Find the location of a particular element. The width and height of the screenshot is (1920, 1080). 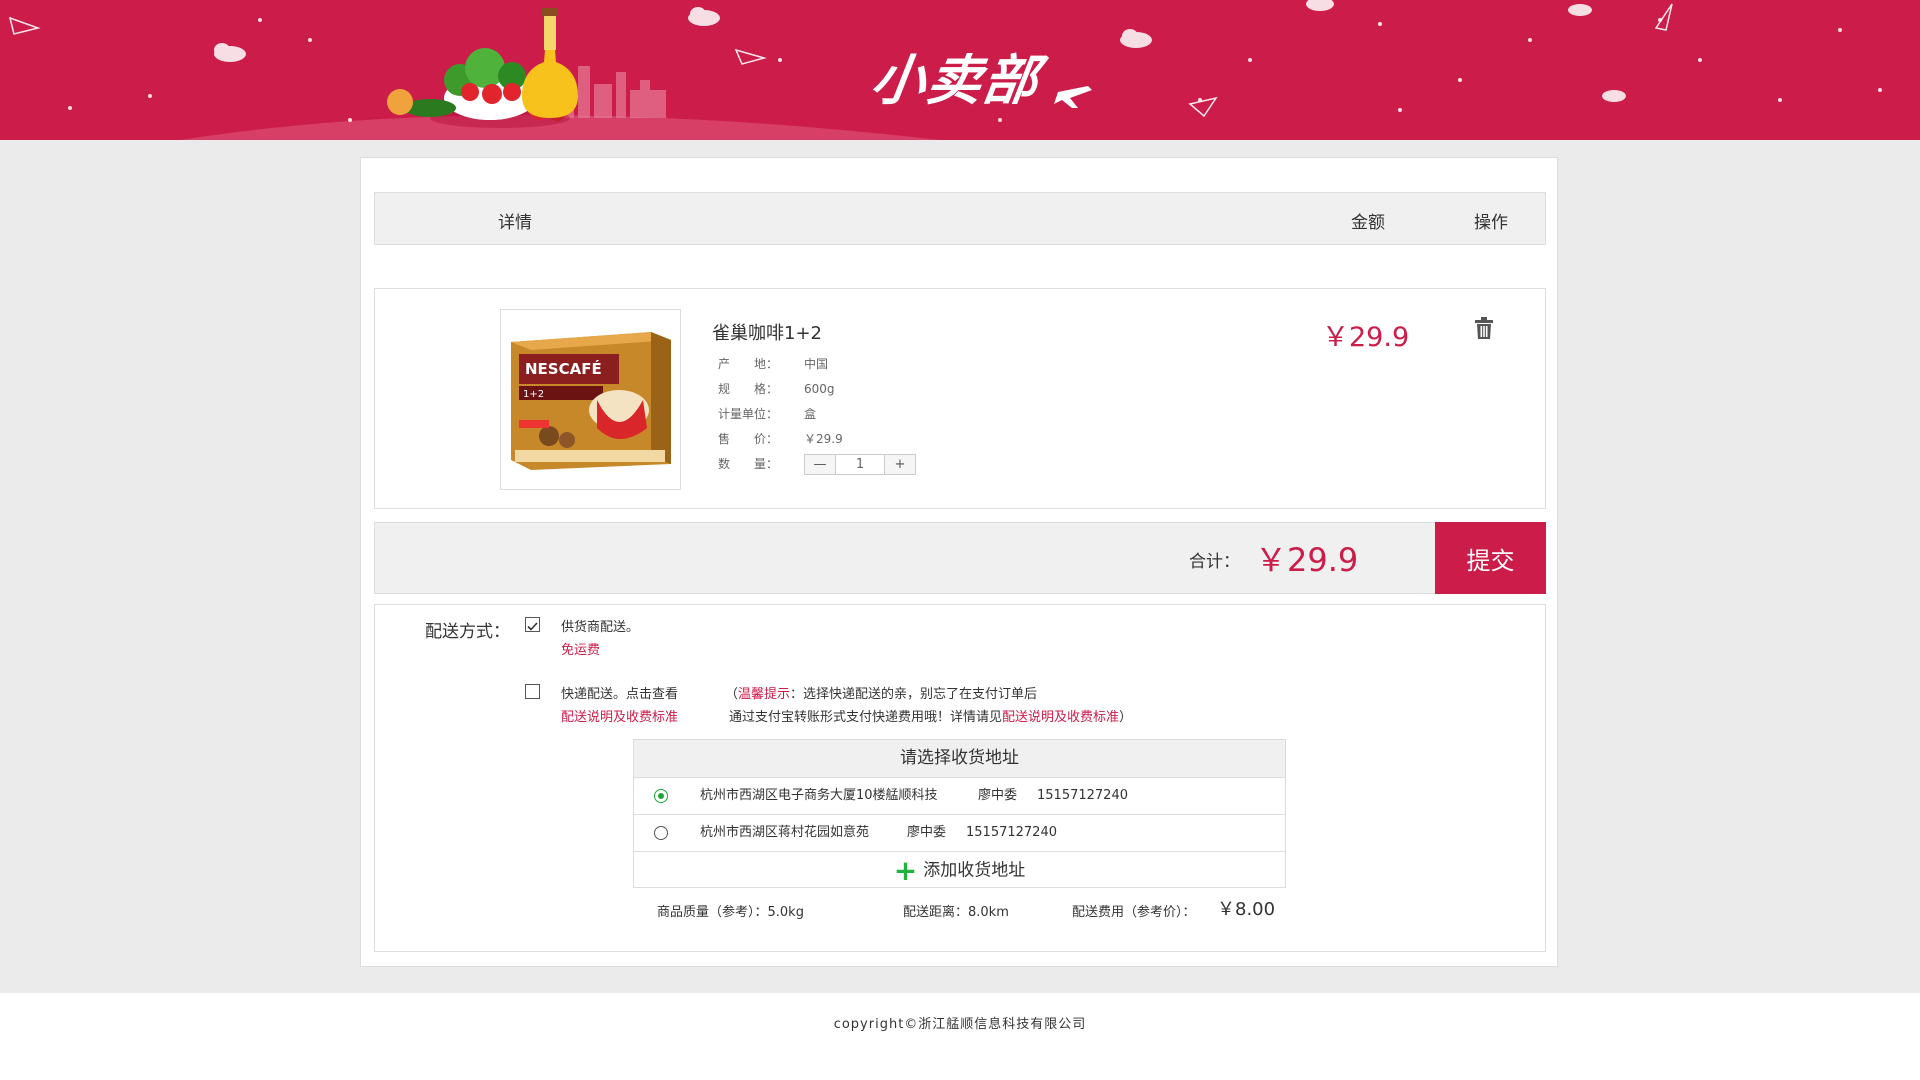

decrease-quantity-button: — is located at coordinates (820, 464).